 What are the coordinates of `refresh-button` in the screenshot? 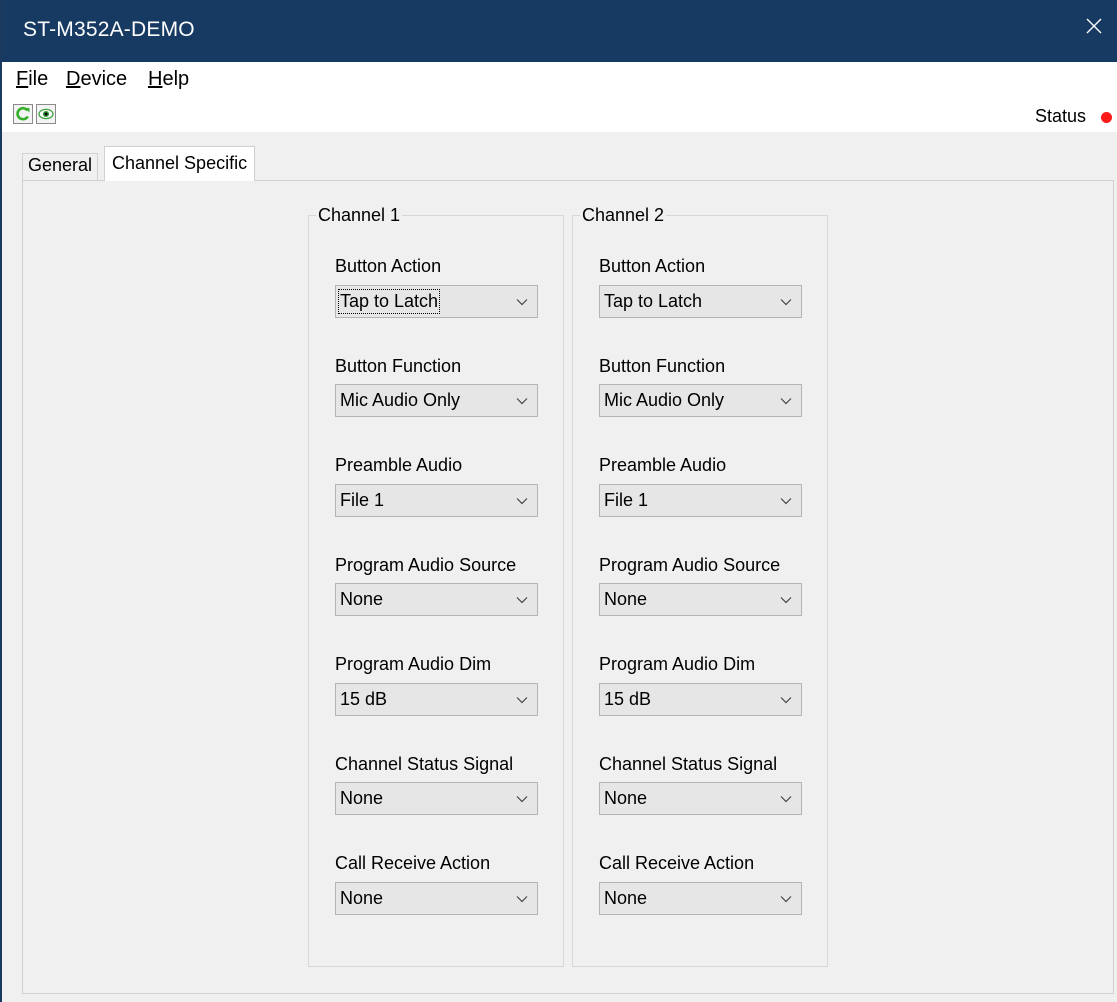 It's located at (23, 114).